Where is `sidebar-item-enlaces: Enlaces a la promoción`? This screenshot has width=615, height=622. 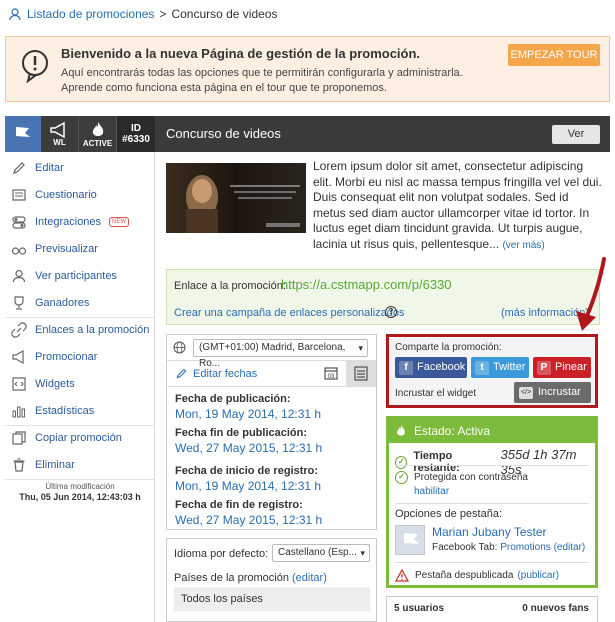 sidebar-item-enlaces: Enlaces a la promoción is located at coordinates (80, 329).